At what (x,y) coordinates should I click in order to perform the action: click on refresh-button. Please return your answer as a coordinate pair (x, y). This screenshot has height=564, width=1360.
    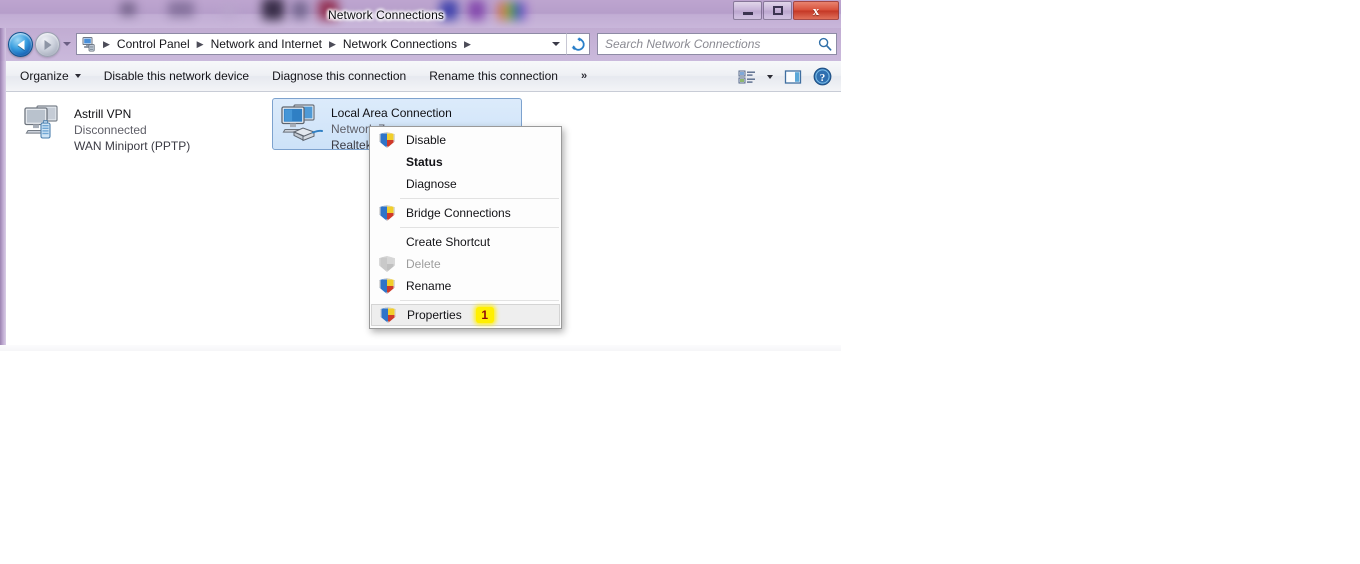
    Looking at the image, I should click on (578, 44).